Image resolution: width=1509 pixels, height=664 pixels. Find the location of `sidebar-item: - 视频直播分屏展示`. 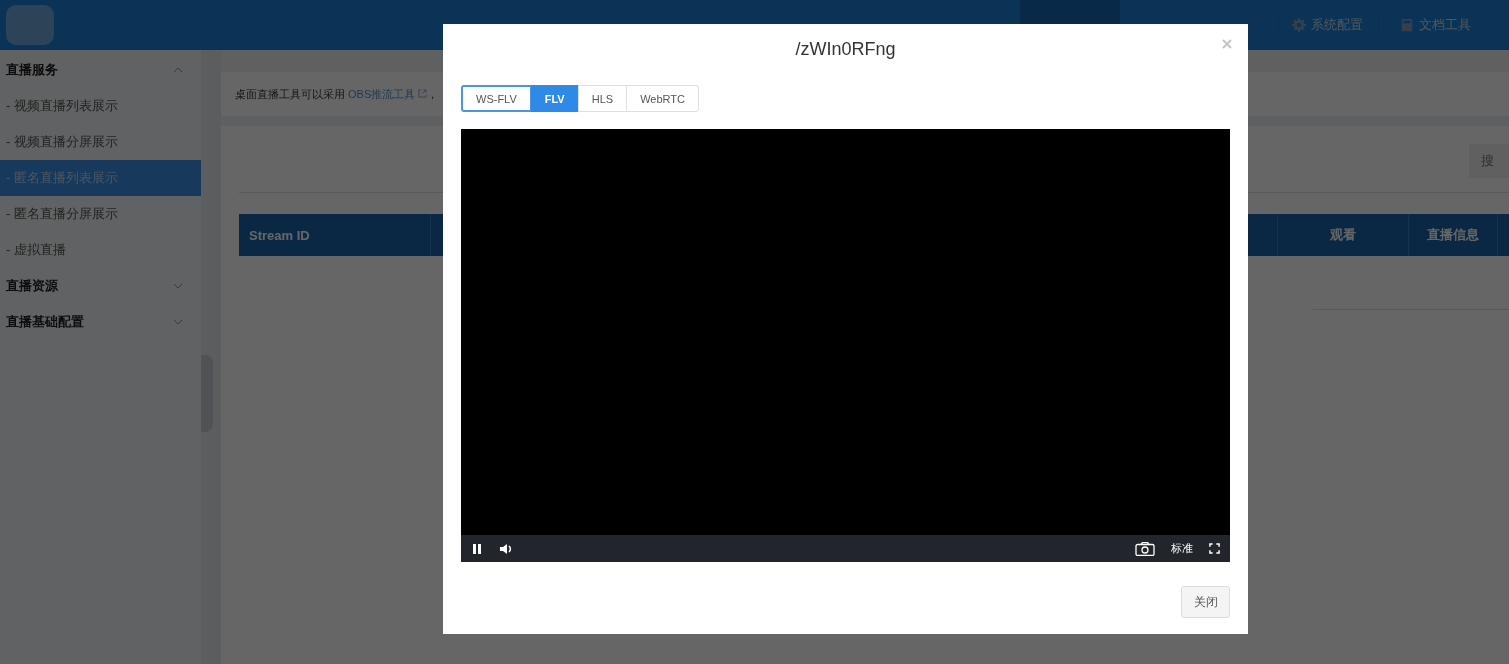

sidebar-item: - 视频直播分屏展示 is located at coordinates (100, 142).